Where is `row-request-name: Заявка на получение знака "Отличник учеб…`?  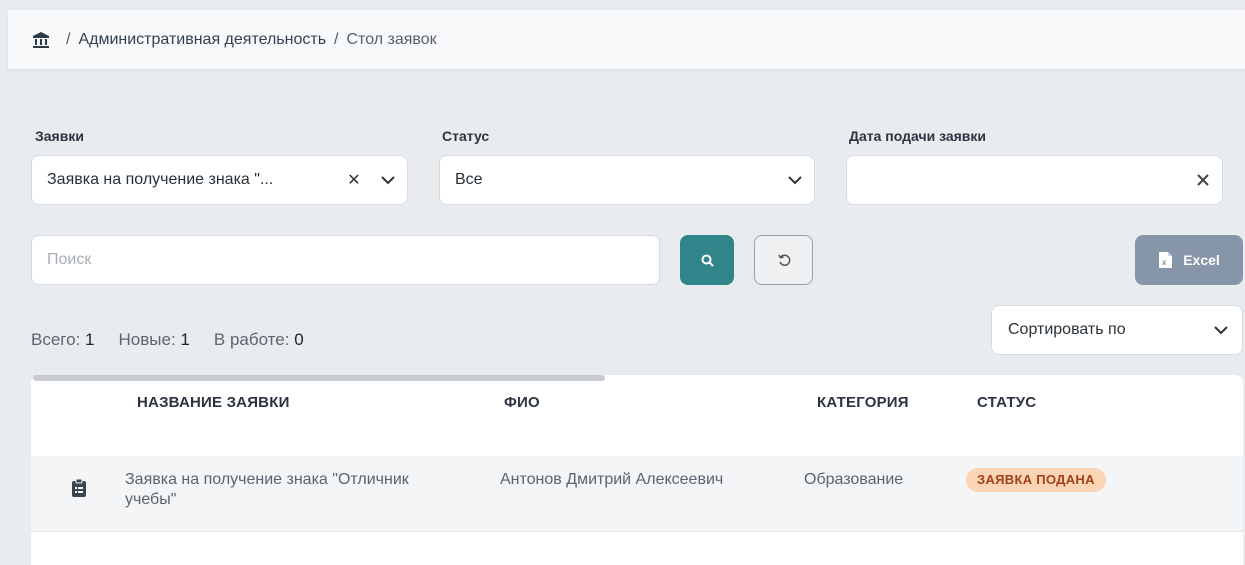 row-request-name: Заявка на получение знака "Отличник учеб… is located at coordinates (267, 490).